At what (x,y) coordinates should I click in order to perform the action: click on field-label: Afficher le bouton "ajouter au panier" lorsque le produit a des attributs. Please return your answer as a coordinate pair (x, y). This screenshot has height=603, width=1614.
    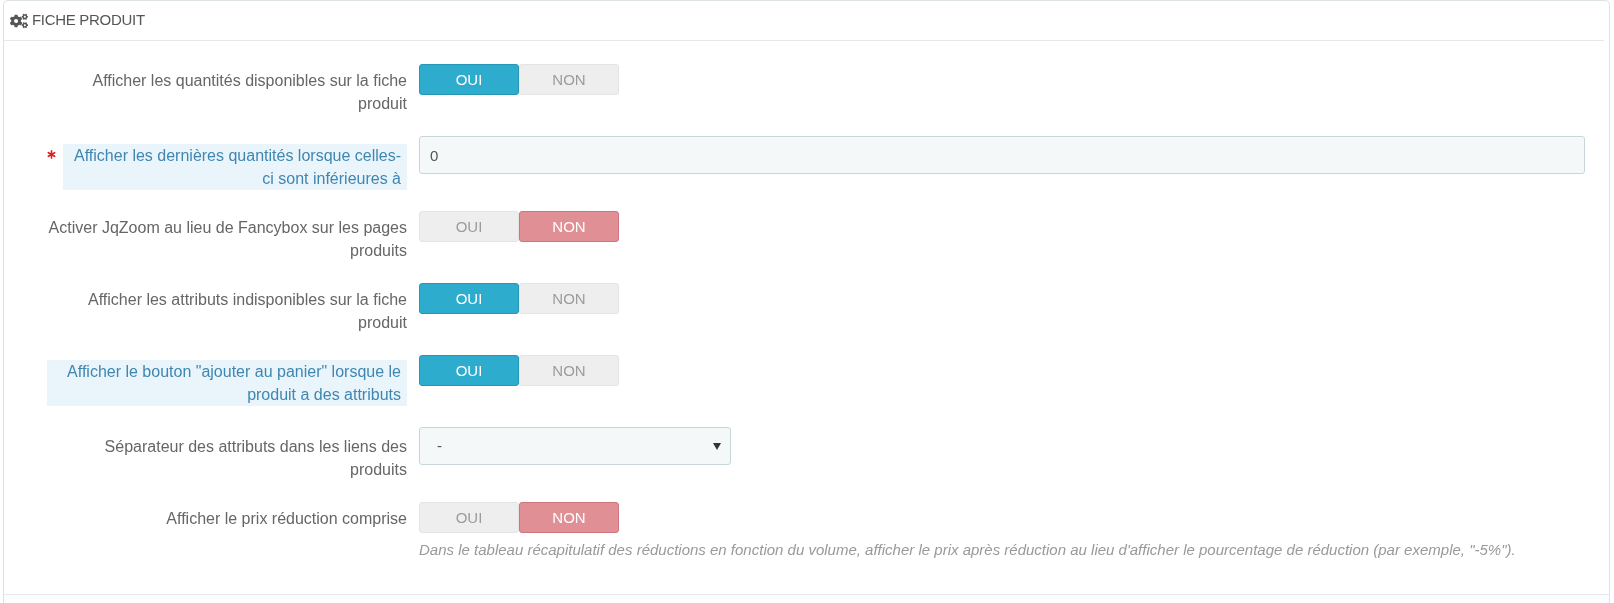
    Looking at the image, I should click on (227, 383).